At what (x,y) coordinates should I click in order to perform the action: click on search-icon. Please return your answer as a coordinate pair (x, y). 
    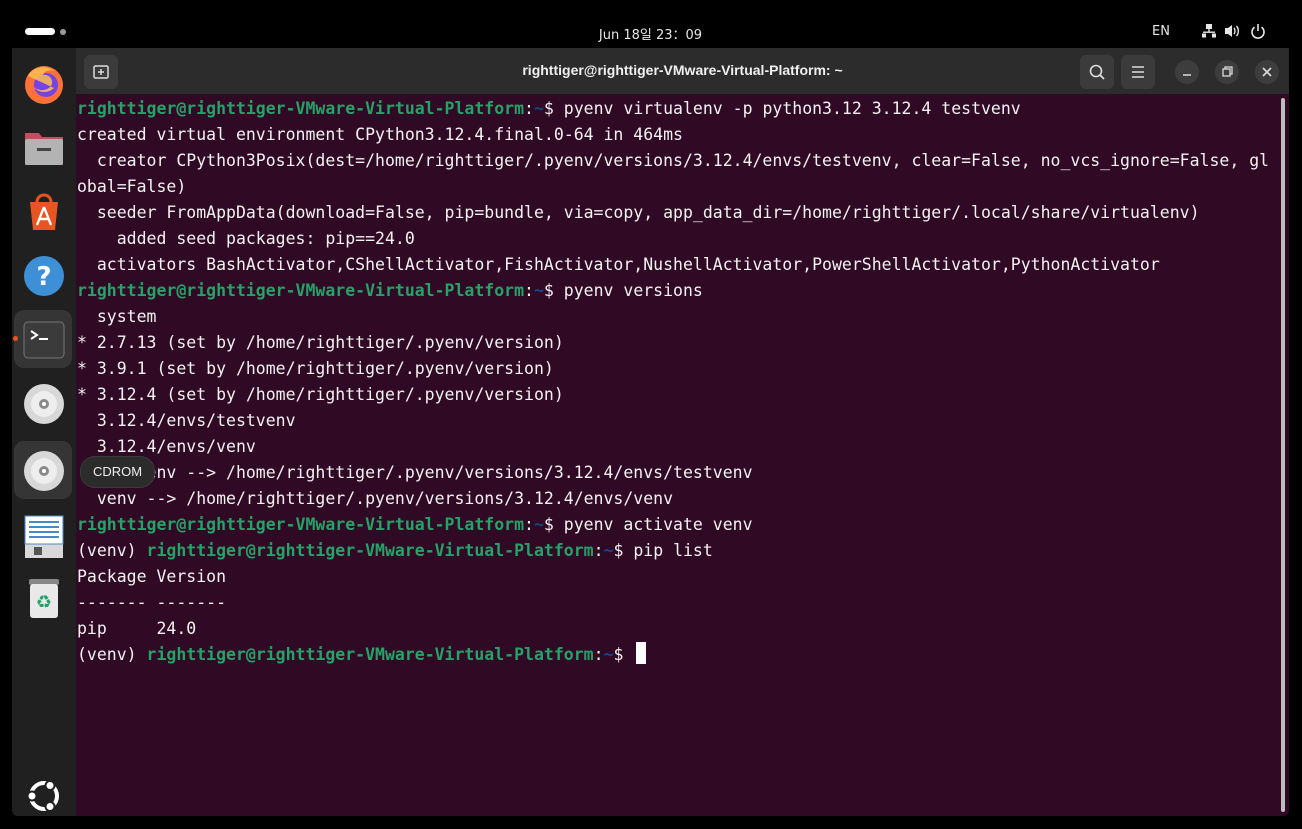
    Looking at the image, I should click on (1097, 72).